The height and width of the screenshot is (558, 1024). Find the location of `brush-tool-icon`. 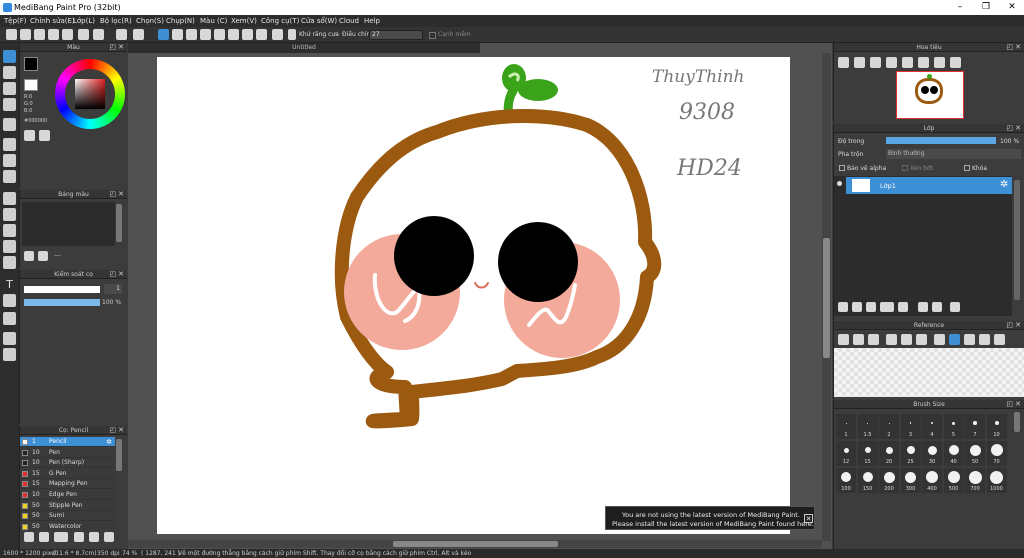

brush-tool-icon is located at coordinates (9, 104).